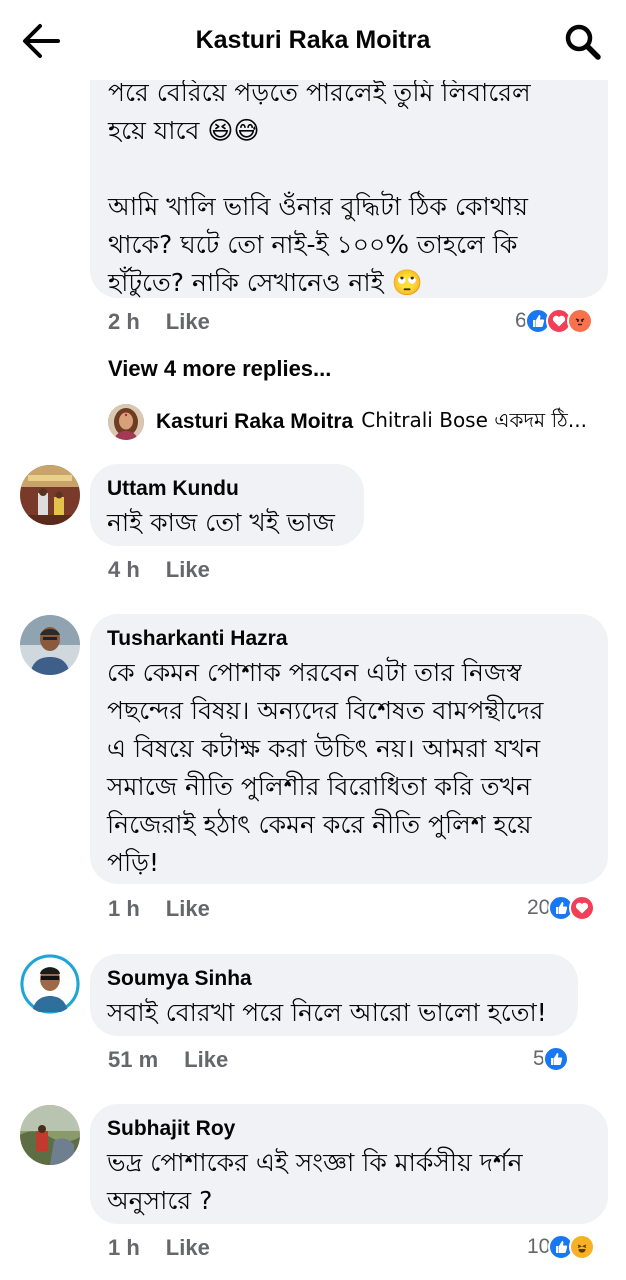  I want to click on search-button, so click(583, 42).